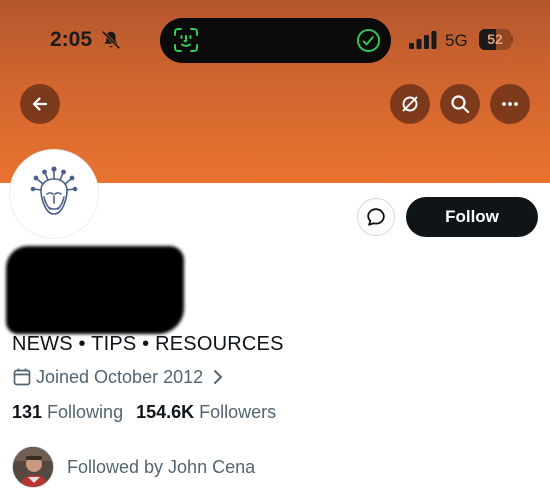 This screenshot has height=500, width=550. What do you see at coordinates (71, 39) in the screenshot?
I see `status-time: 2:05` at bounding box center [71, 39].